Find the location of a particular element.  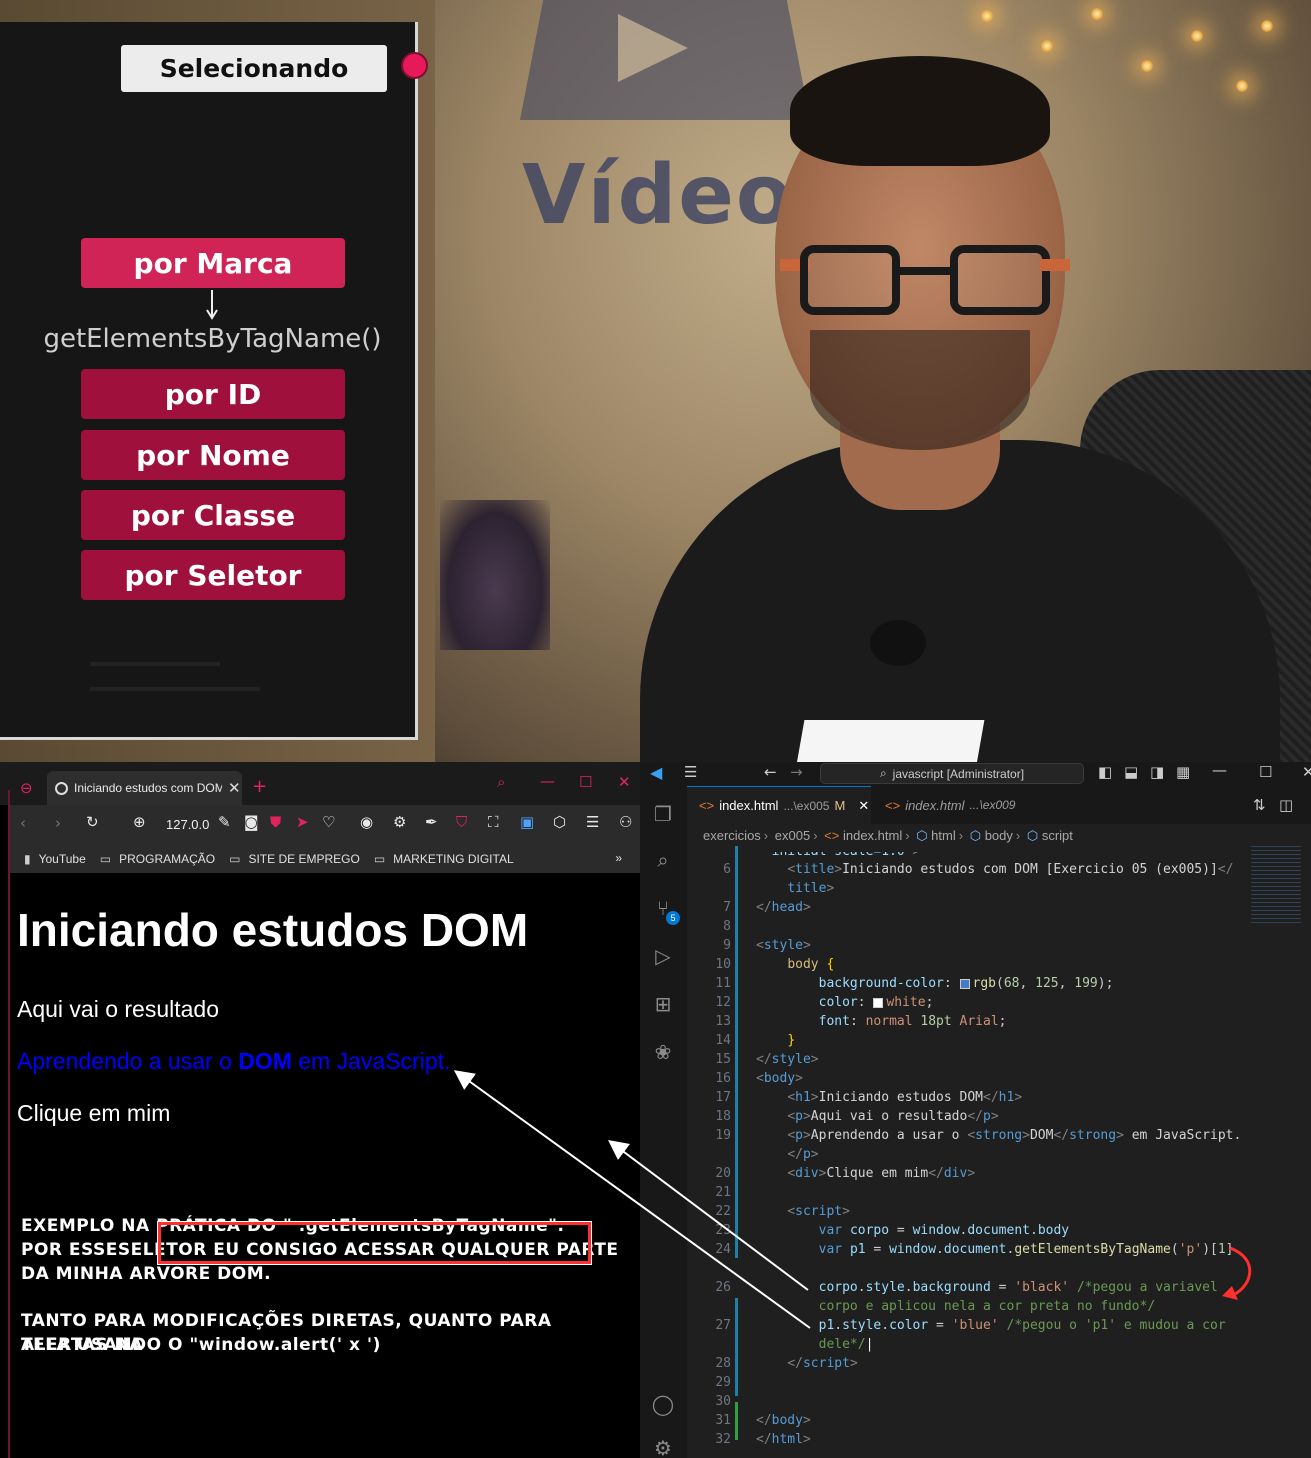

back-icon: ‹ is located at coordinates (23, 823).